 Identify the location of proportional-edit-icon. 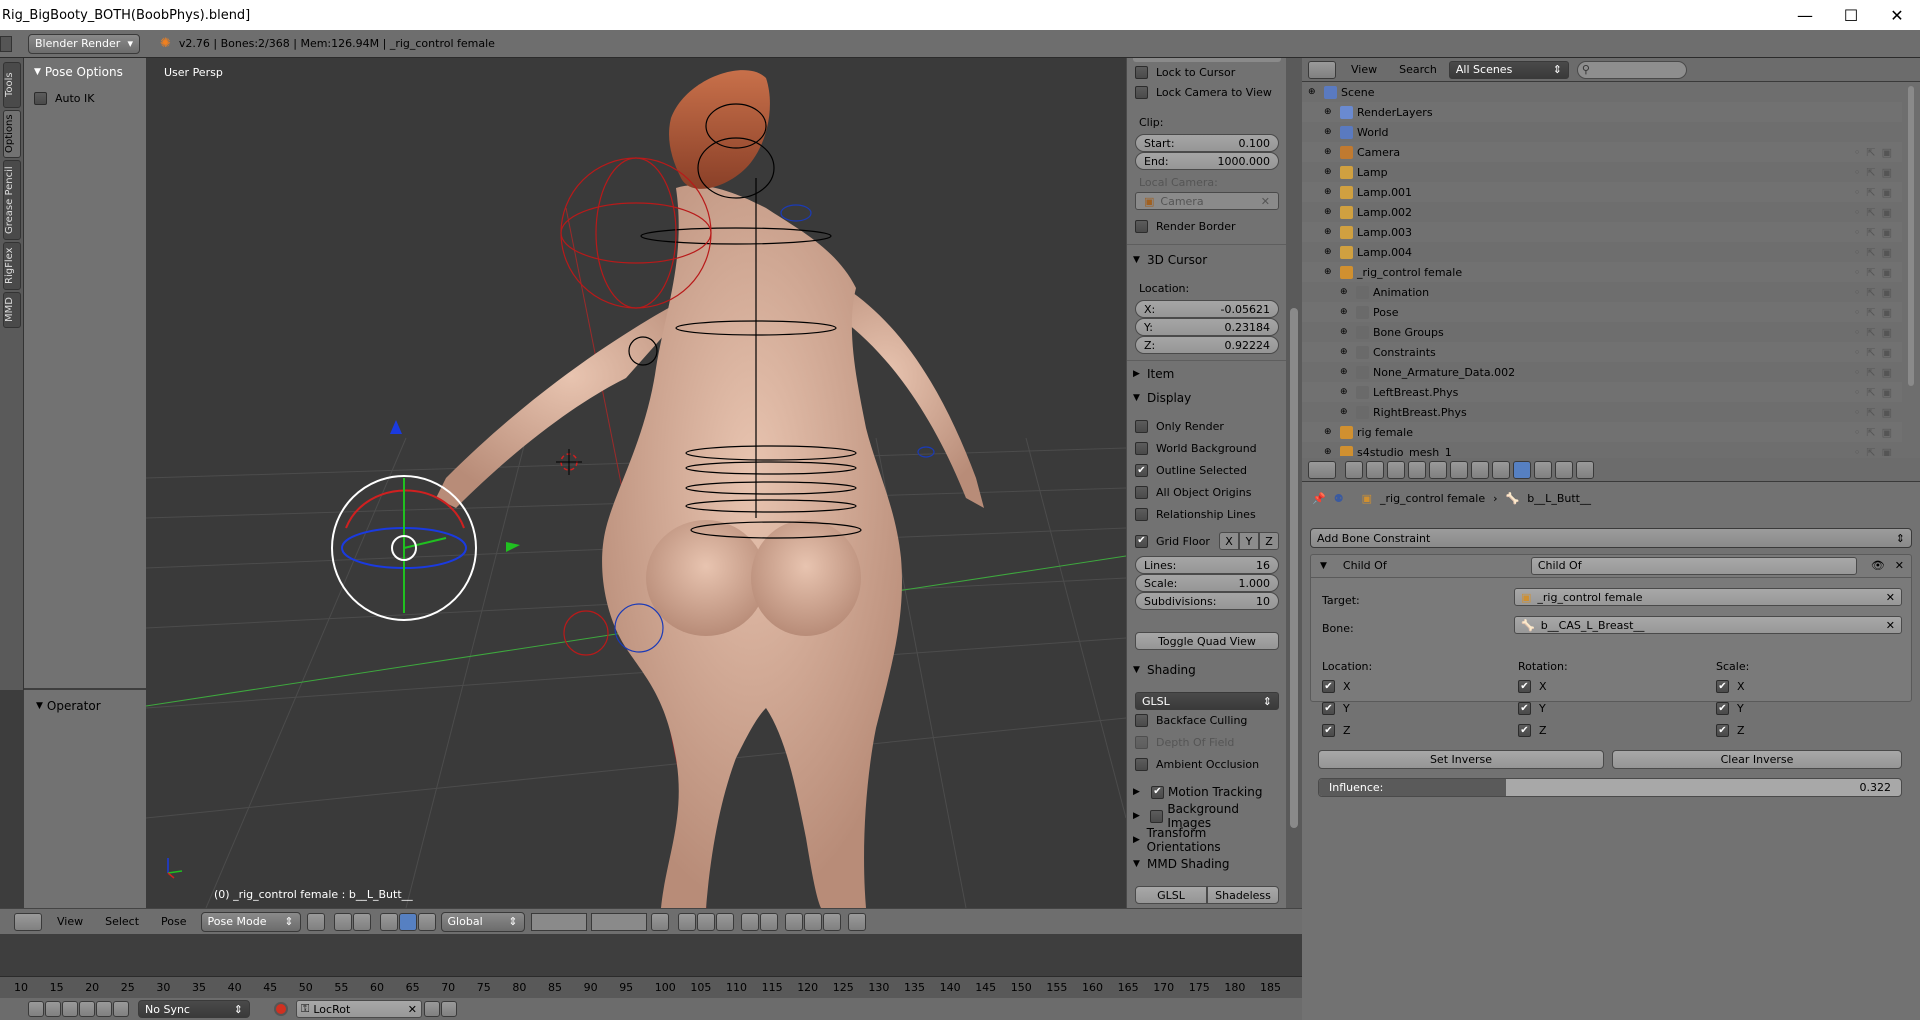
(686, 921).